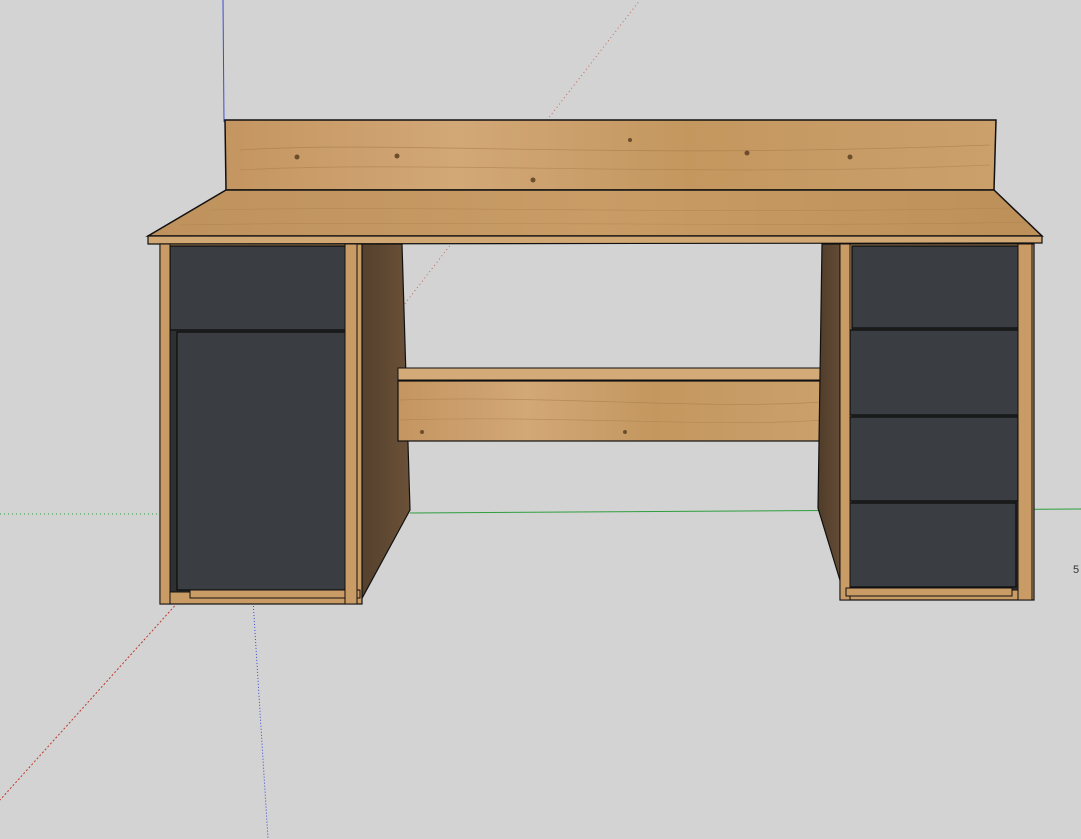 The width and height of the screenshot is (1081, 839). I want to click on left-door, so click(266, 461).